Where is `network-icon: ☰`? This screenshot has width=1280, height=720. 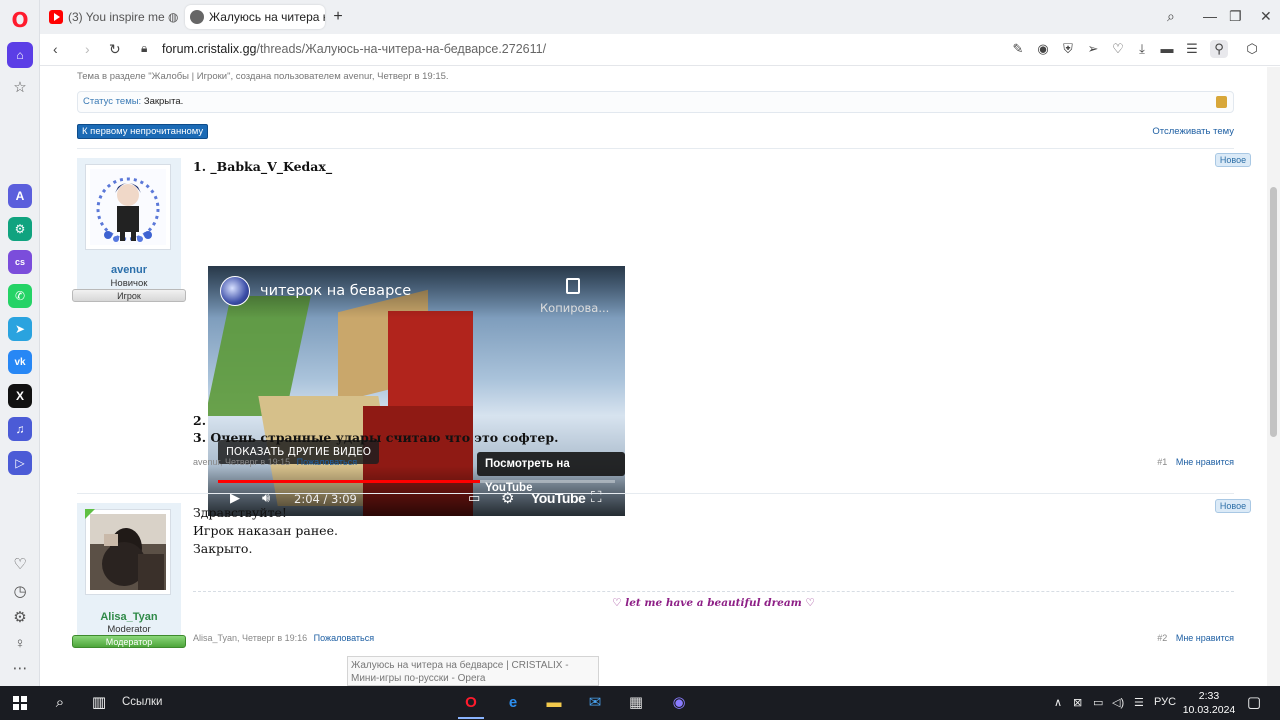
network-icon: ☰ is located at coordinates (1139, 702).